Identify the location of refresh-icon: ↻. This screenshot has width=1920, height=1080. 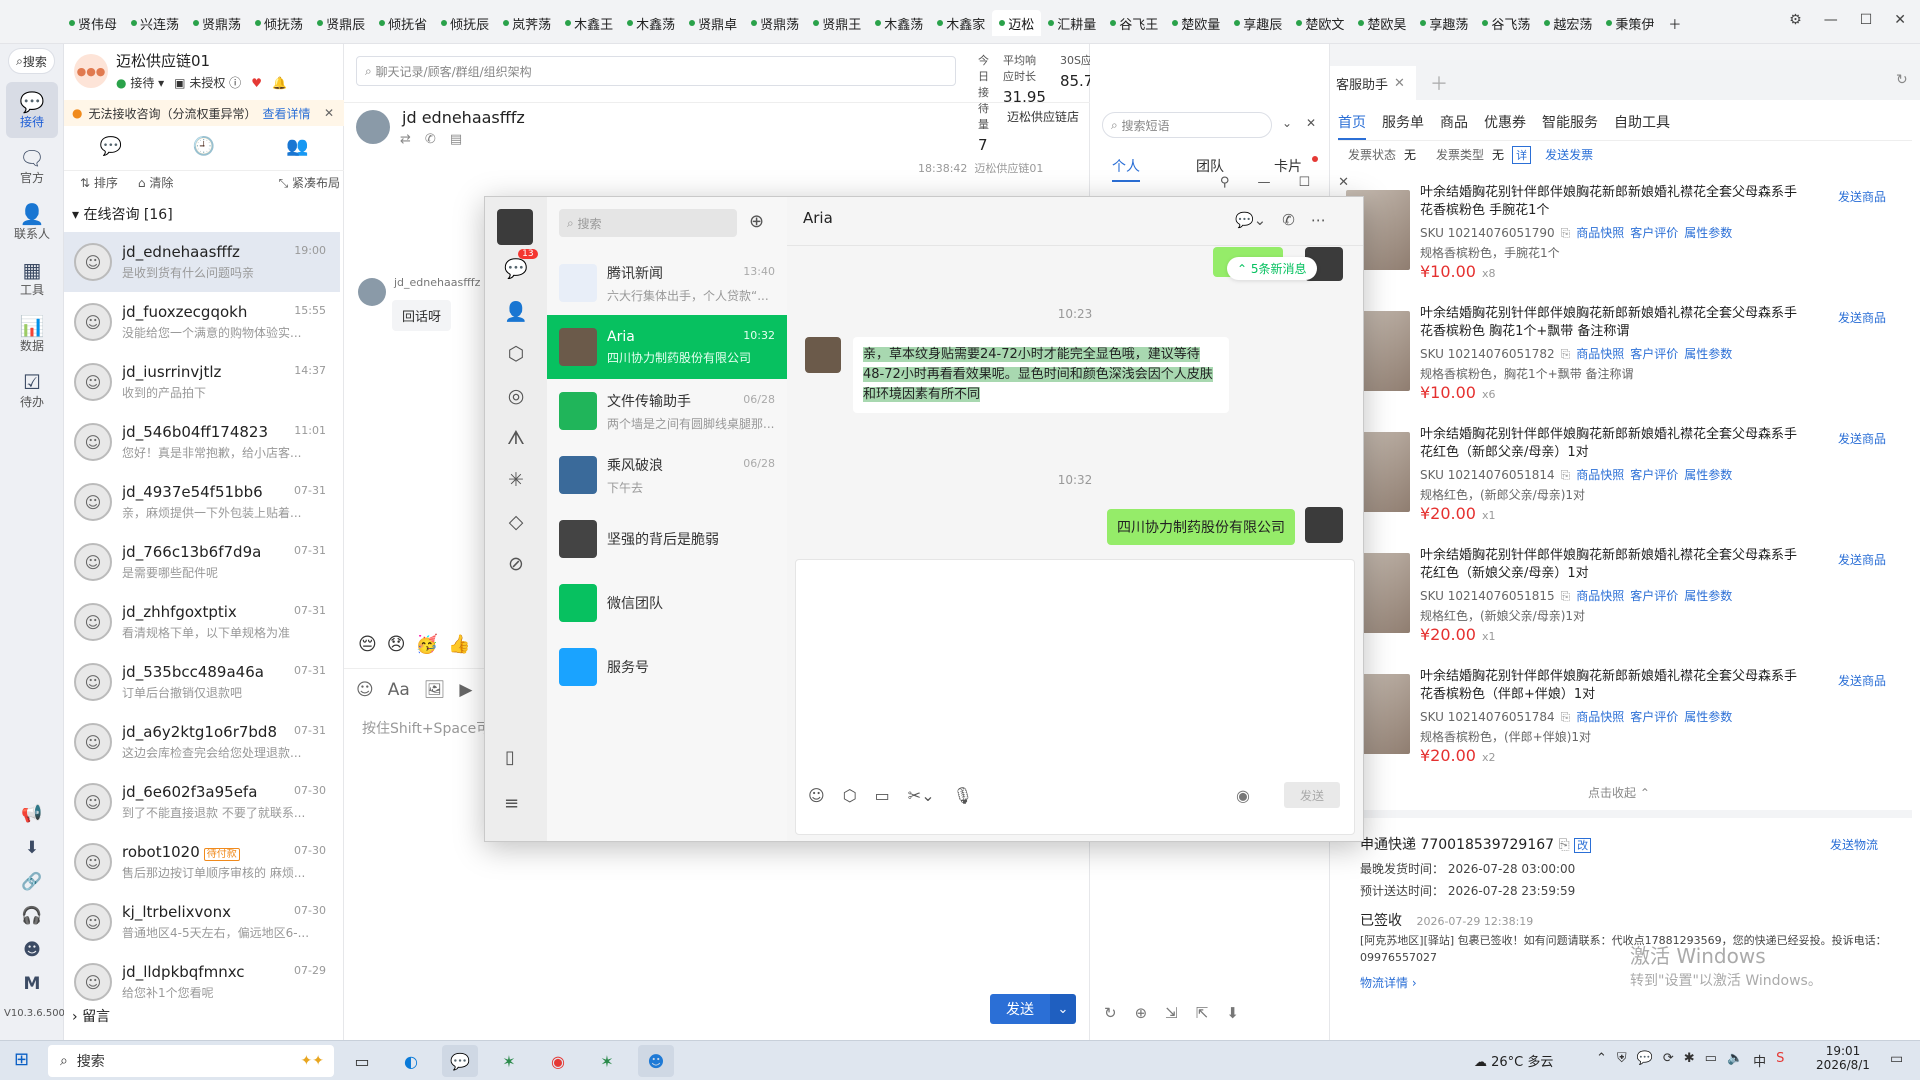
(1110, 1013).